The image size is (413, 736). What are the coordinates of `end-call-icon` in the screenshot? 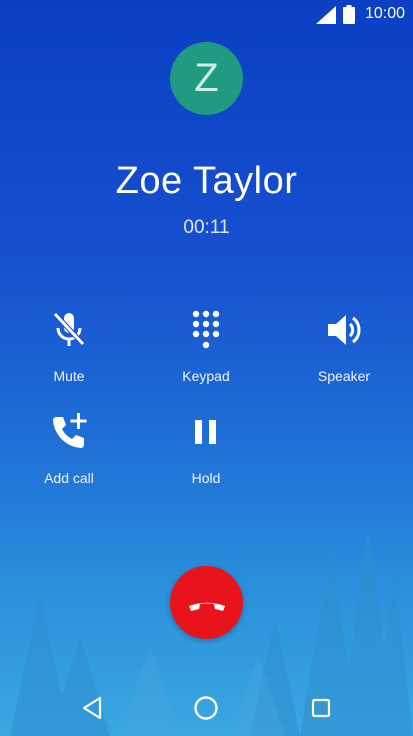 It's located at (206, 606).